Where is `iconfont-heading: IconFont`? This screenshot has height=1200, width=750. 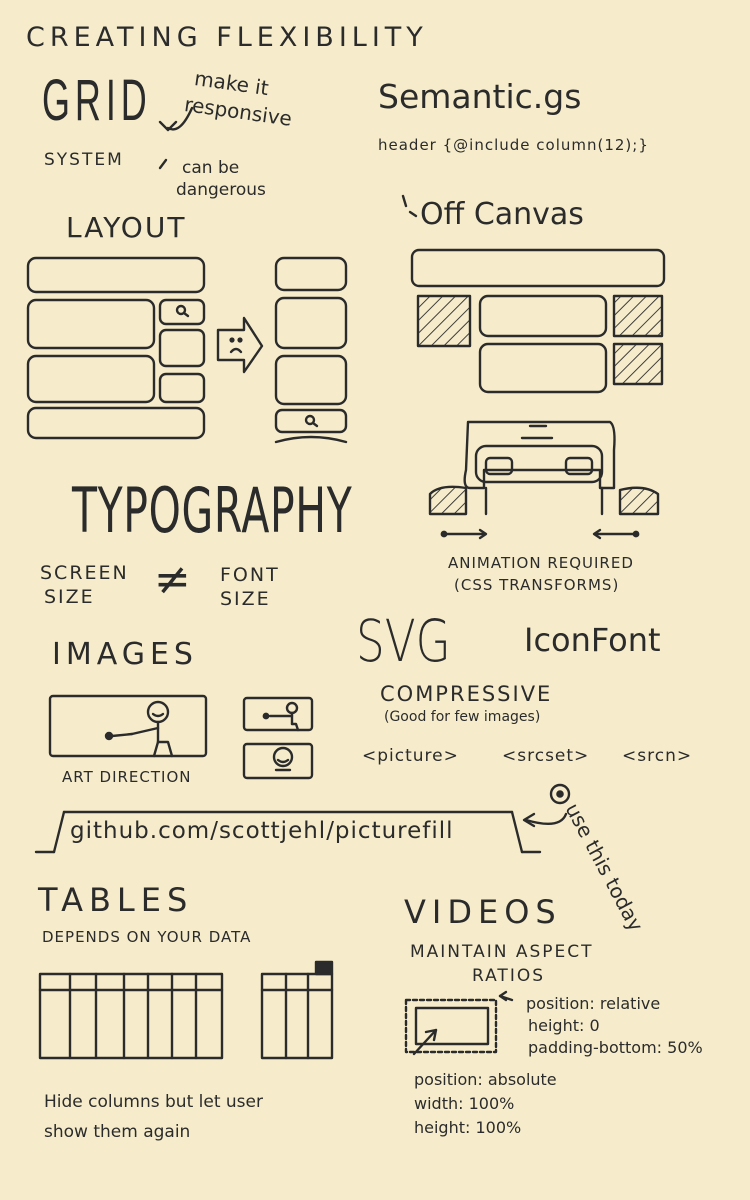 iconfont-heading: IconFont is located at coordinates (592, 640).